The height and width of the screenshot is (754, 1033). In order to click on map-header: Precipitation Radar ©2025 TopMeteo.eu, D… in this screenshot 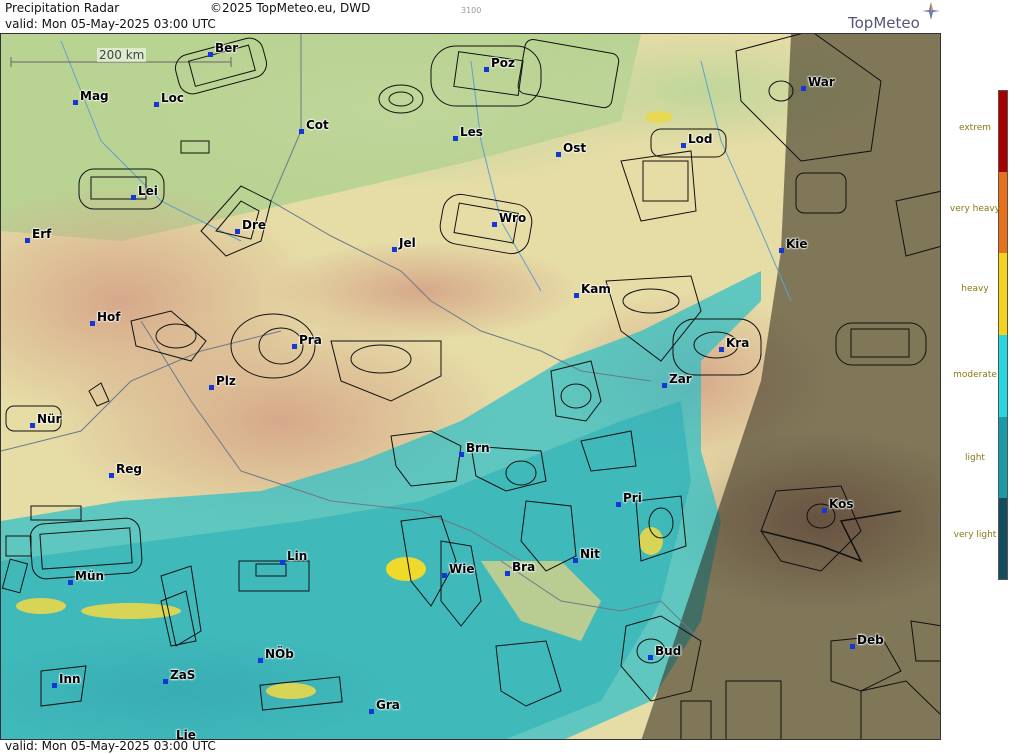, I will do `click(470, 16)`.